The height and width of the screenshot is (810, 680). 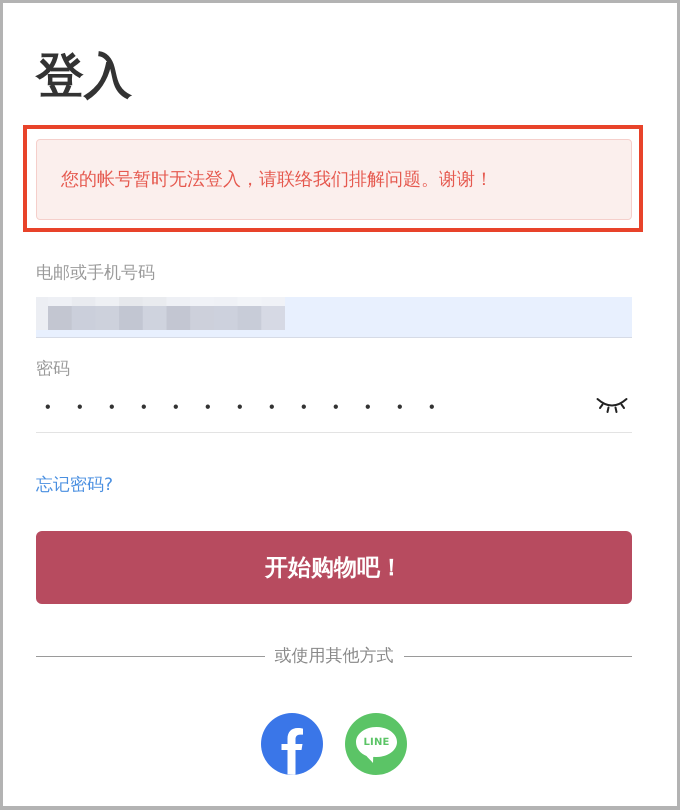 I want to click on error-message: 您的帐号暂时无法登入，请联络我们排解问题。谢谢！, so click(x=277, y=180).